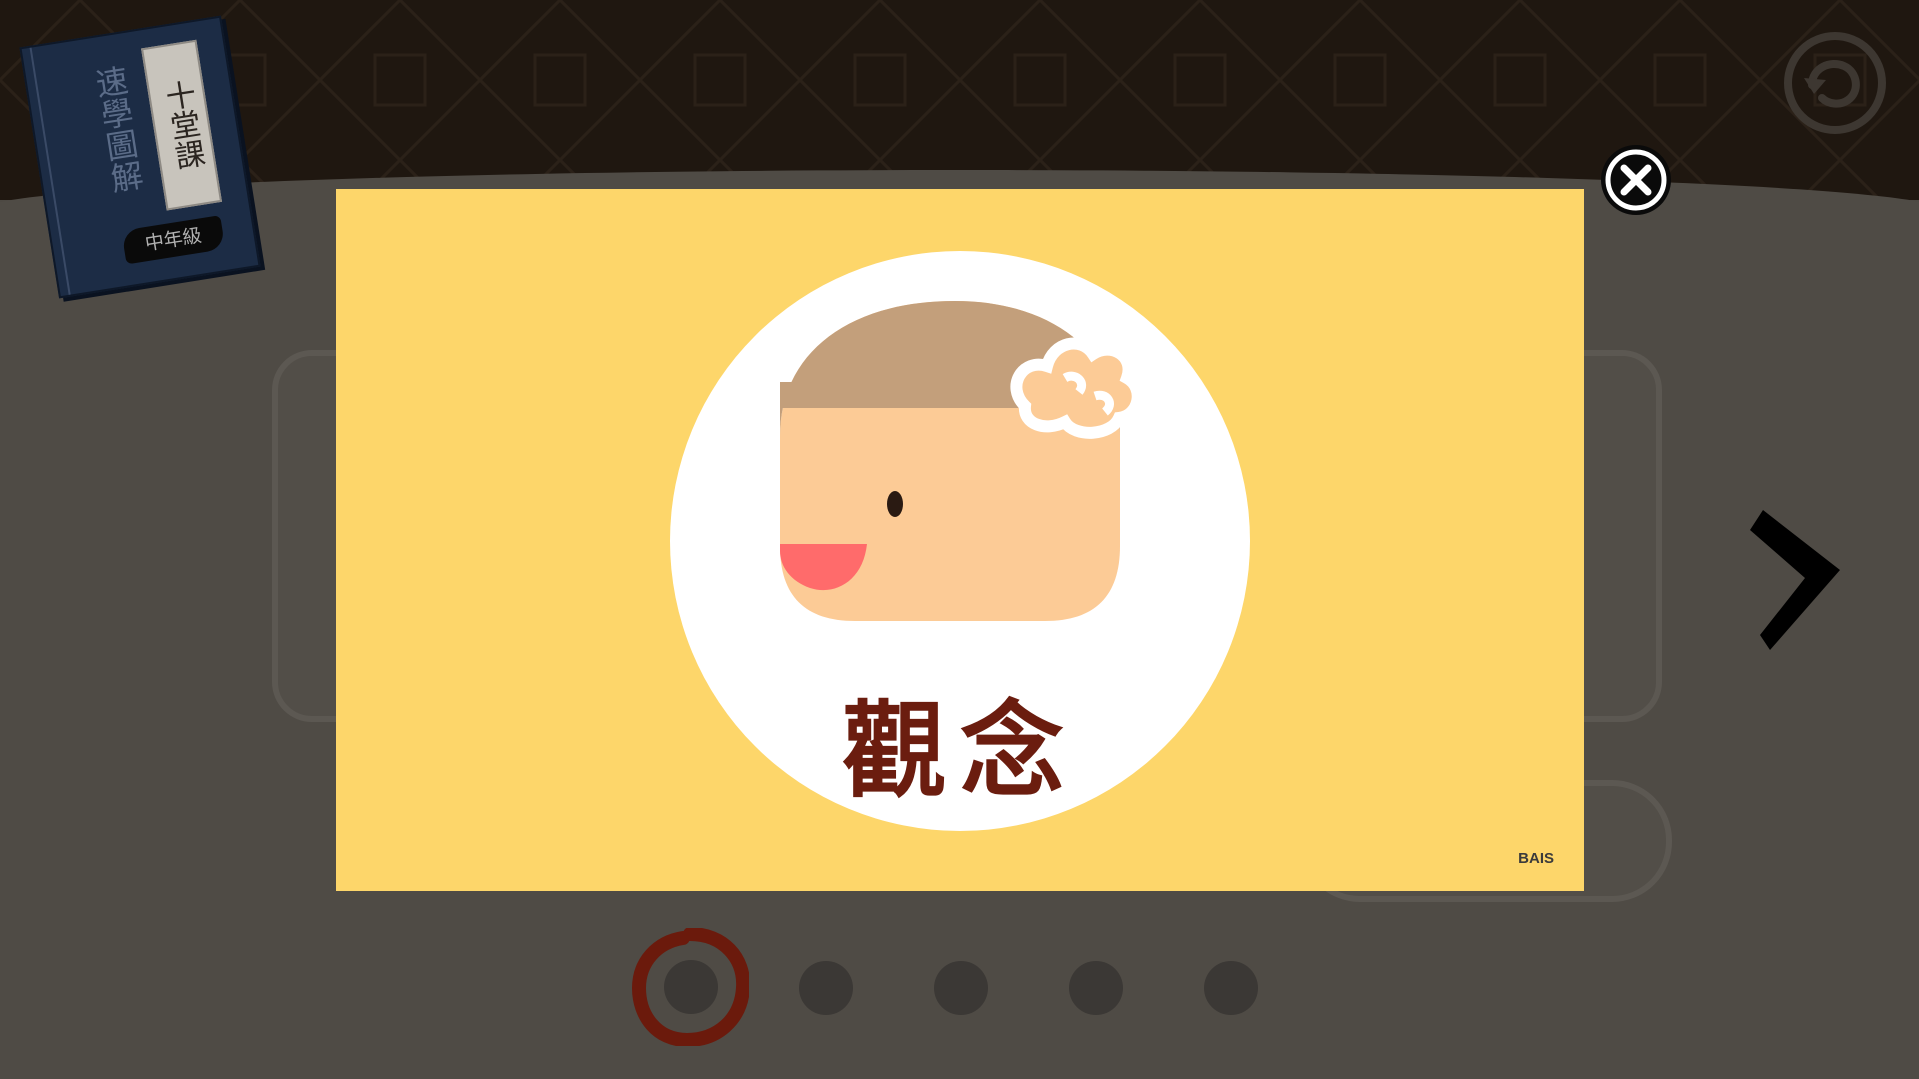  What do you see at coordinates (182, 125) in the screenshot?
I see `book-title: 十堂課` at bounding box center [182, 125].